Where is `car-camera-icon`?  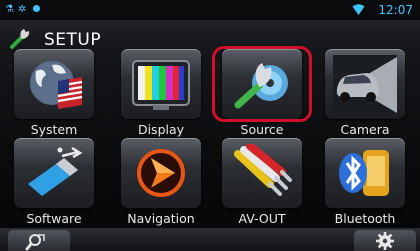 car-camera-icon is located at coordinates (365, 84).